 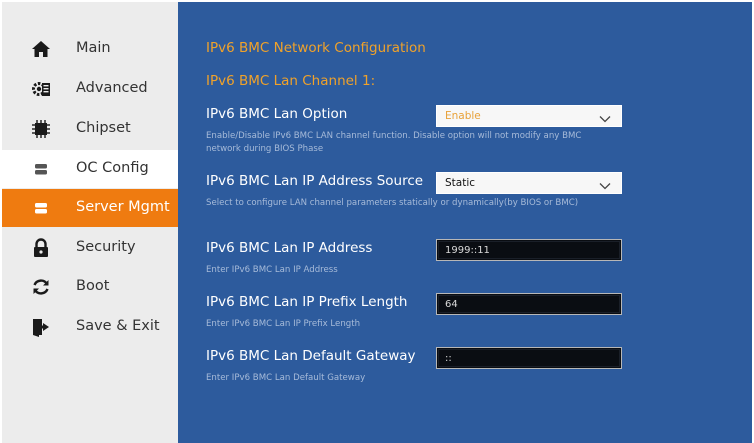 What do you see at coordinates (460, 183) in the screenshot?
I see `ip-source-value: Static` at bounding box center [460, 183].